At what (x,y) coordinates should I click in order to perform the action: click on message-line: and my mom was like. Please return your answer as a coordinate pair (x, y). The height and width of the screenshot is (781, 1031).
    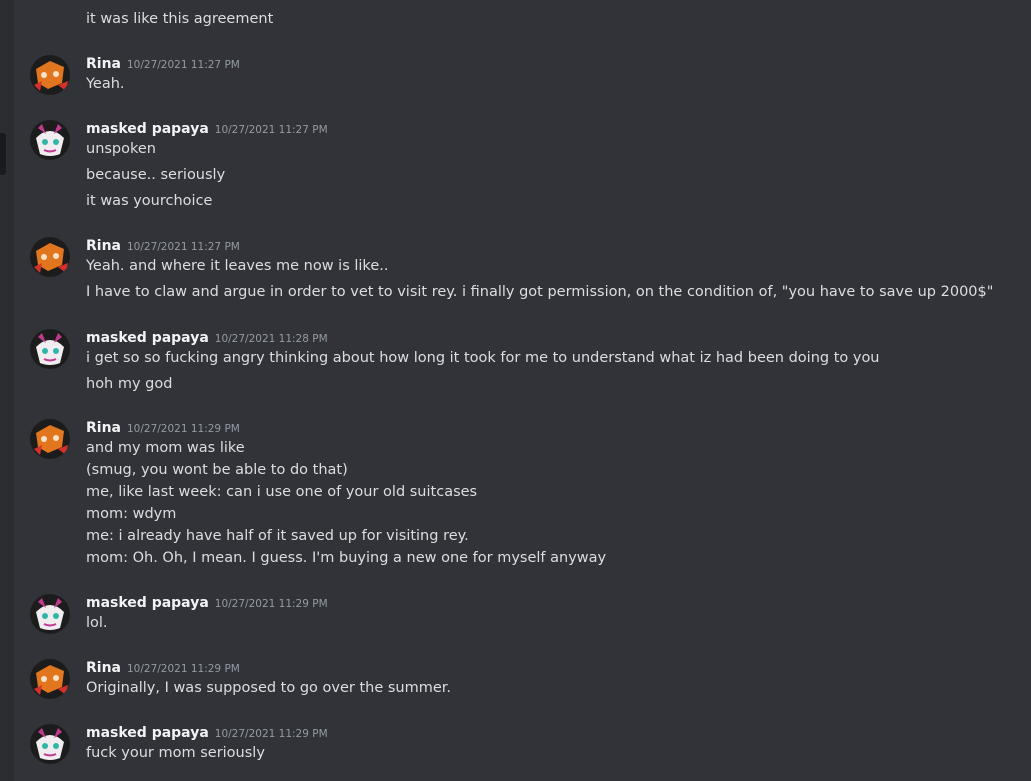
    Looking at the image, I should click on (165, 448).